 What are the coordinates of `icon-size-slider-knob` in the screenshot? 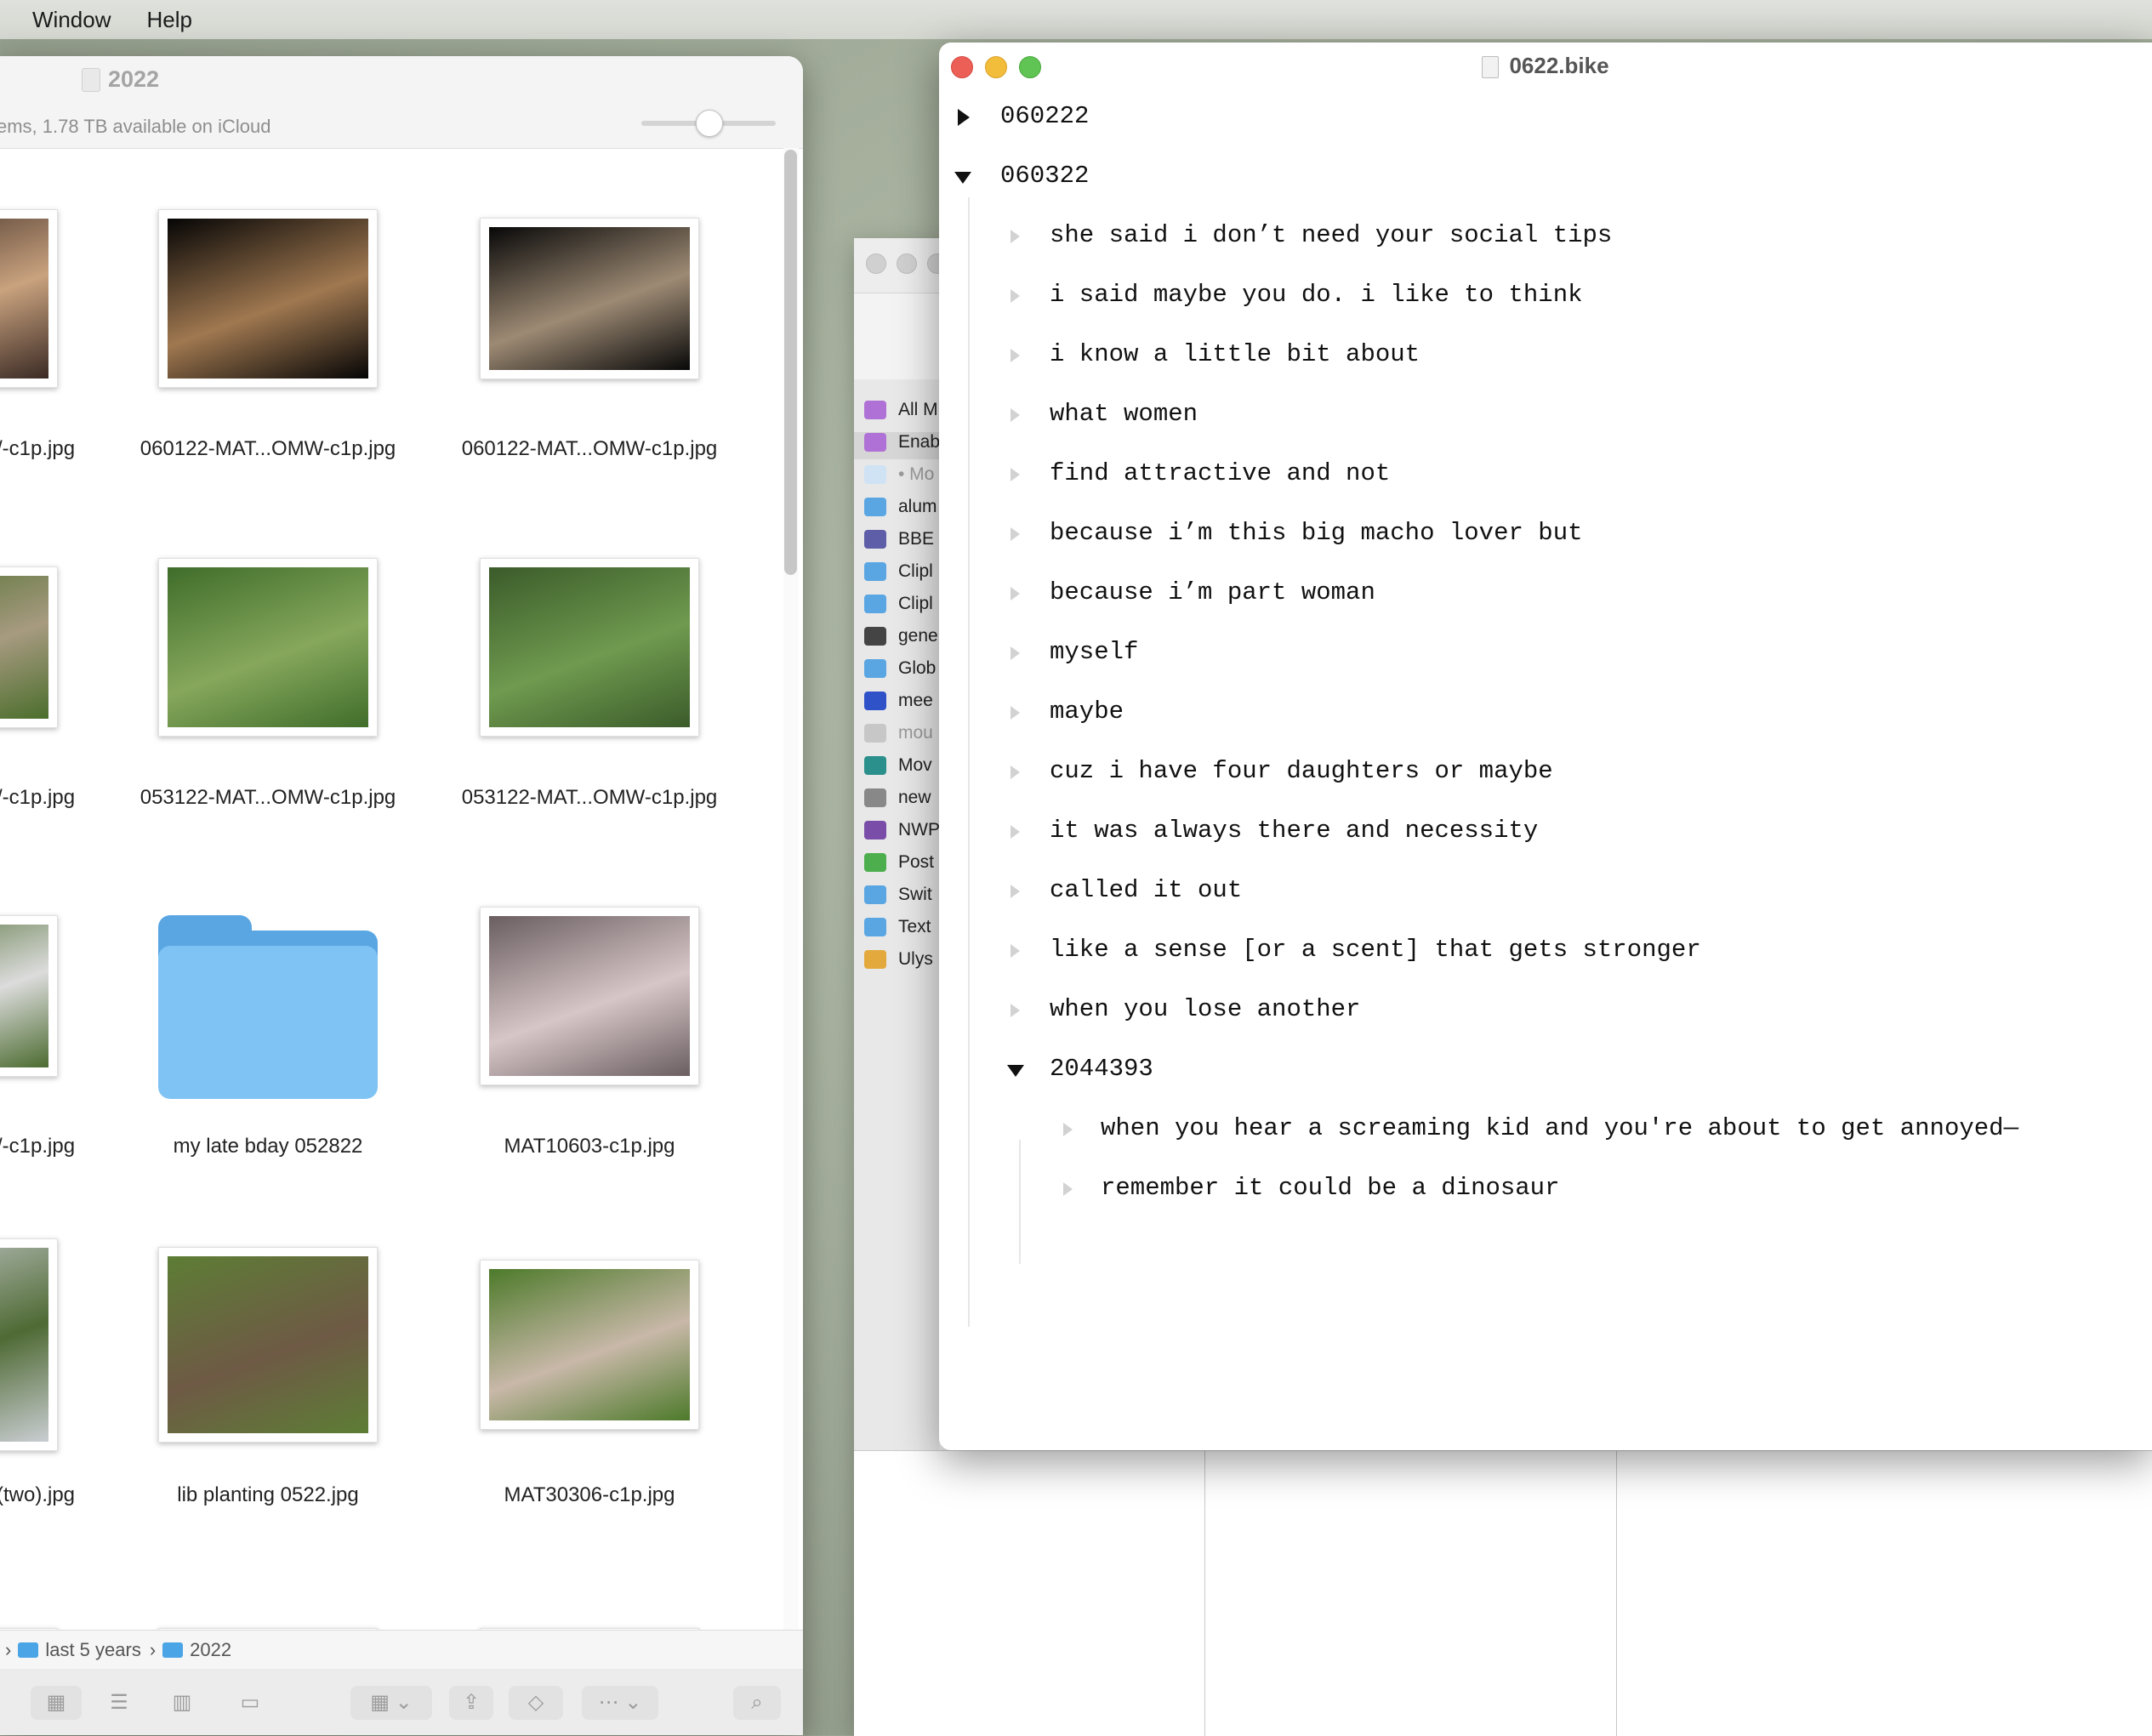 It's located at (709, 123).